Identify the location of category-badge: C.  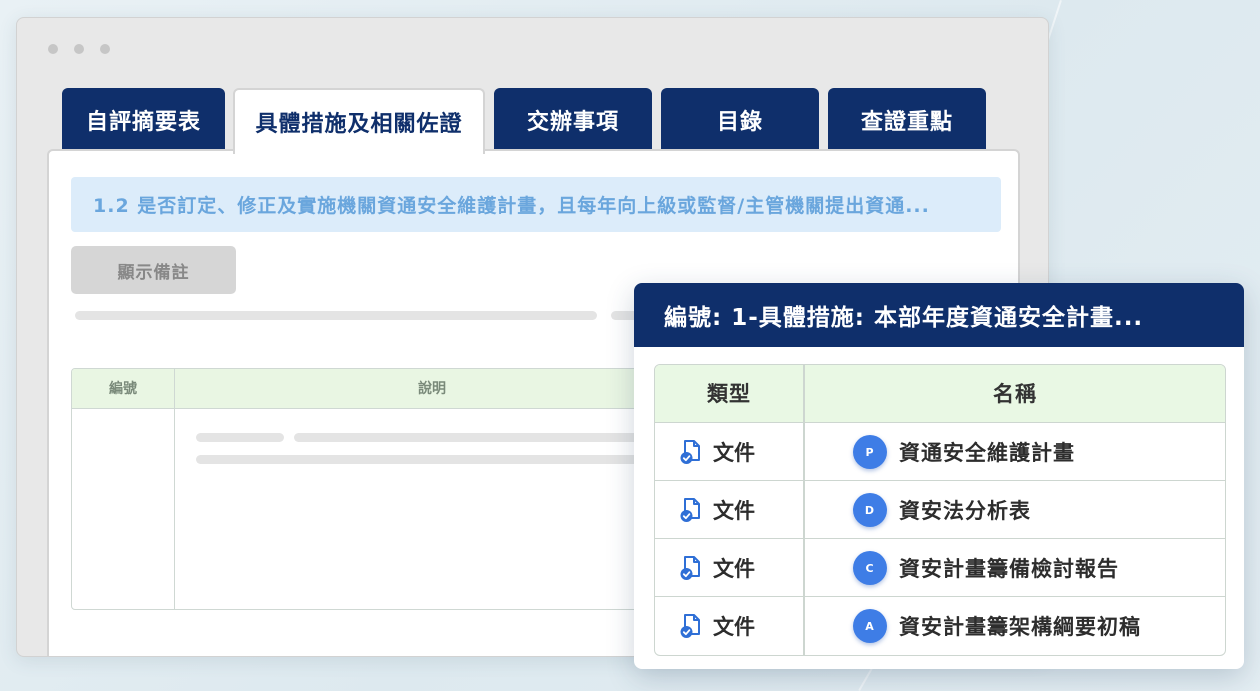
(870, 568).